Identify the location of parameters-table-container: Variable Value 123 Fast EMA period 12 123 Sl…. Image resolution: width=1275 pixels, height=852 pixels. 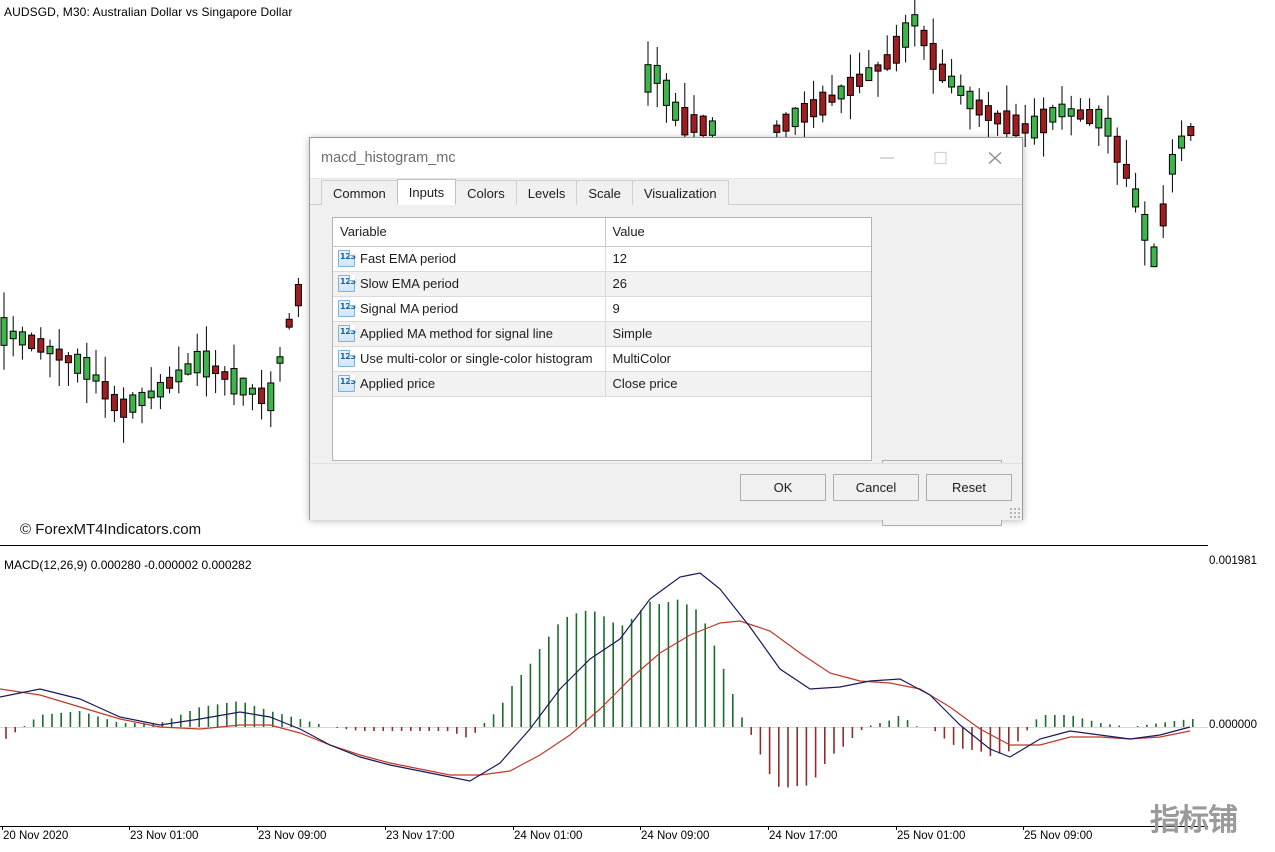
(602, 339).